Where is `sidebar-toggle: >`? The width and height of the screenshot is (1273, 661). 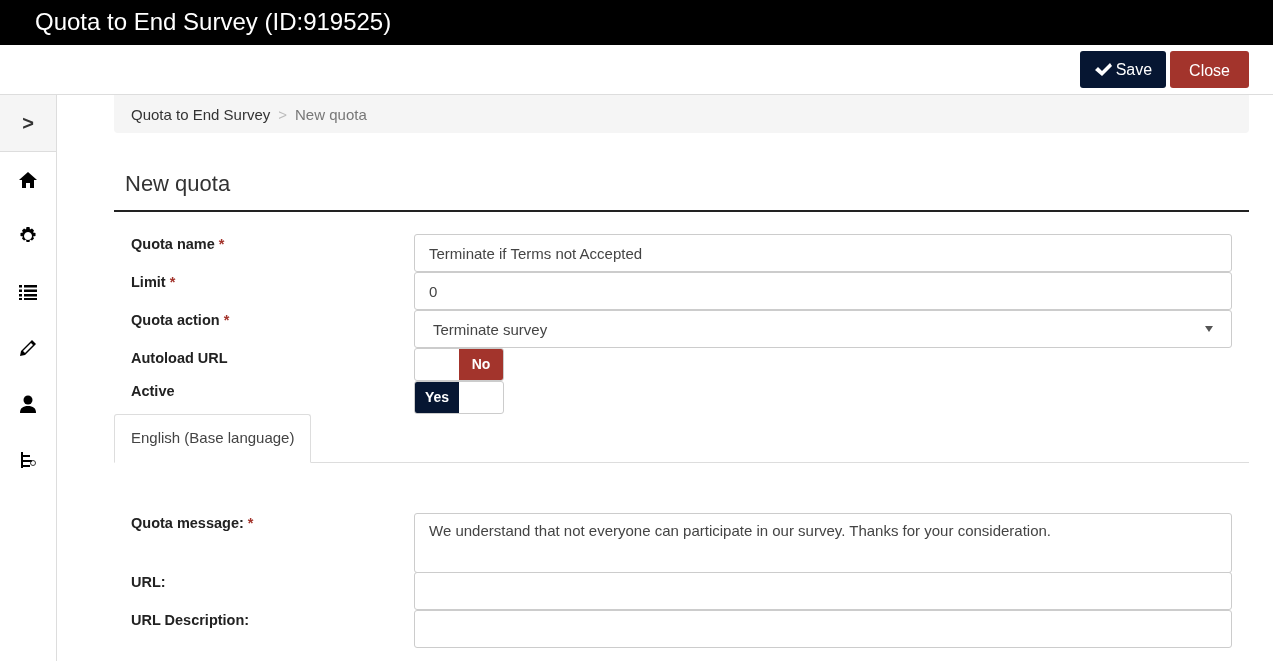
sidebar-toggle: > is located at coordinates (28, 123).